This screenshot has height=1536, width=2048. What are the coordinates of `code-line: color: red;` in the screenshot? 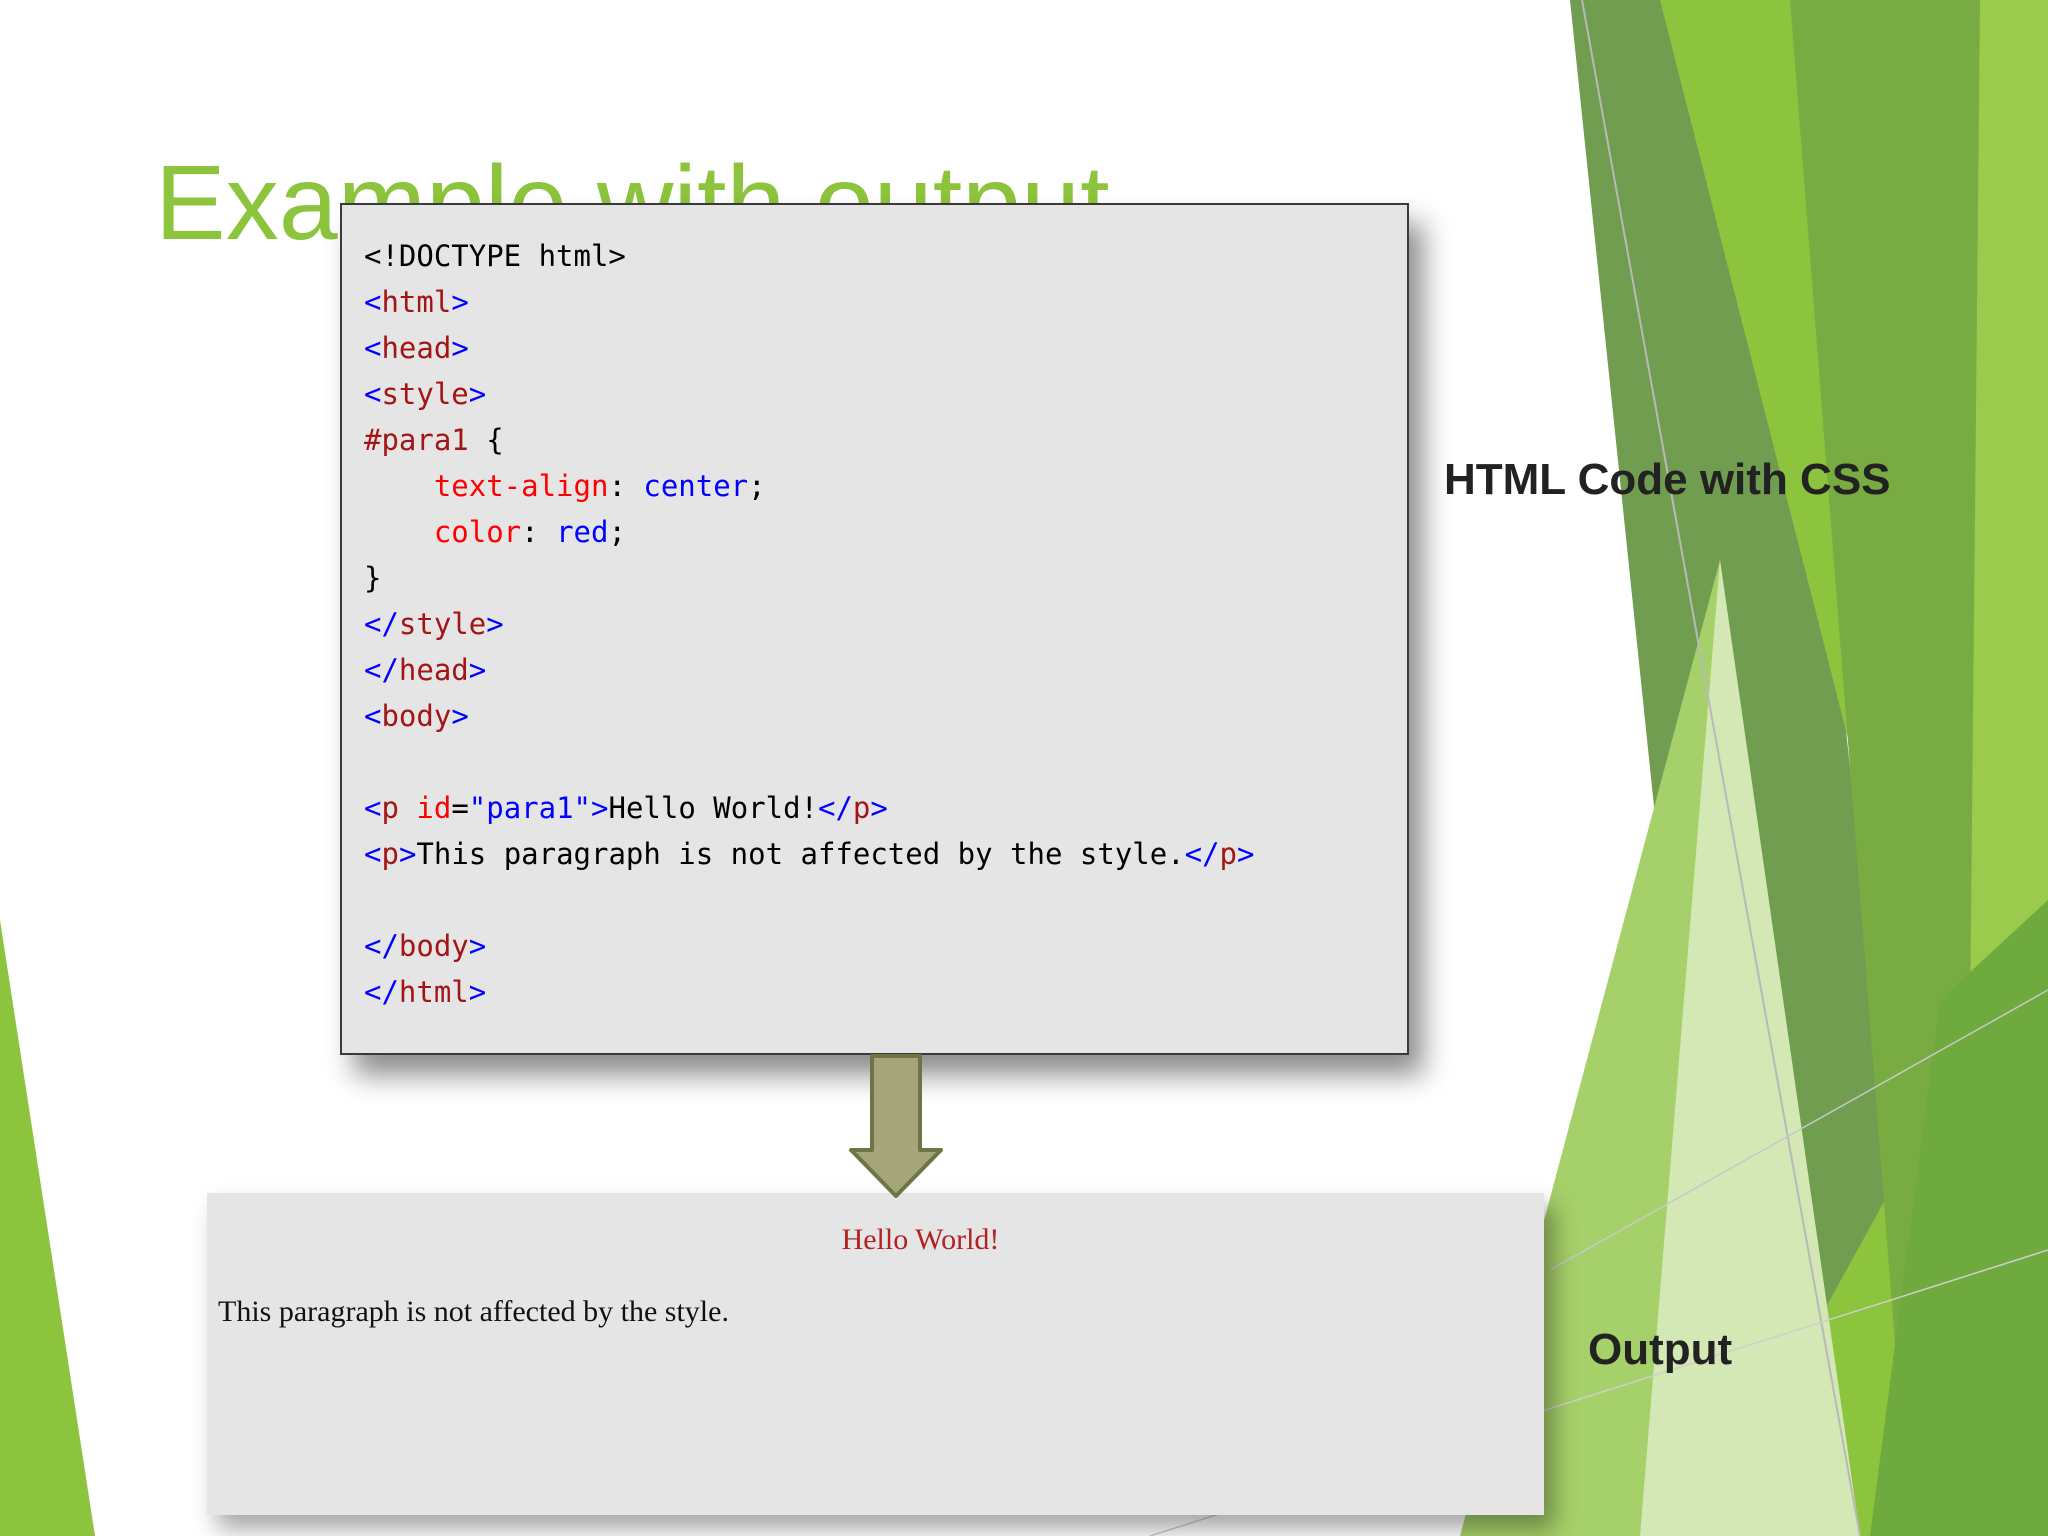 It's located at (885, 532).